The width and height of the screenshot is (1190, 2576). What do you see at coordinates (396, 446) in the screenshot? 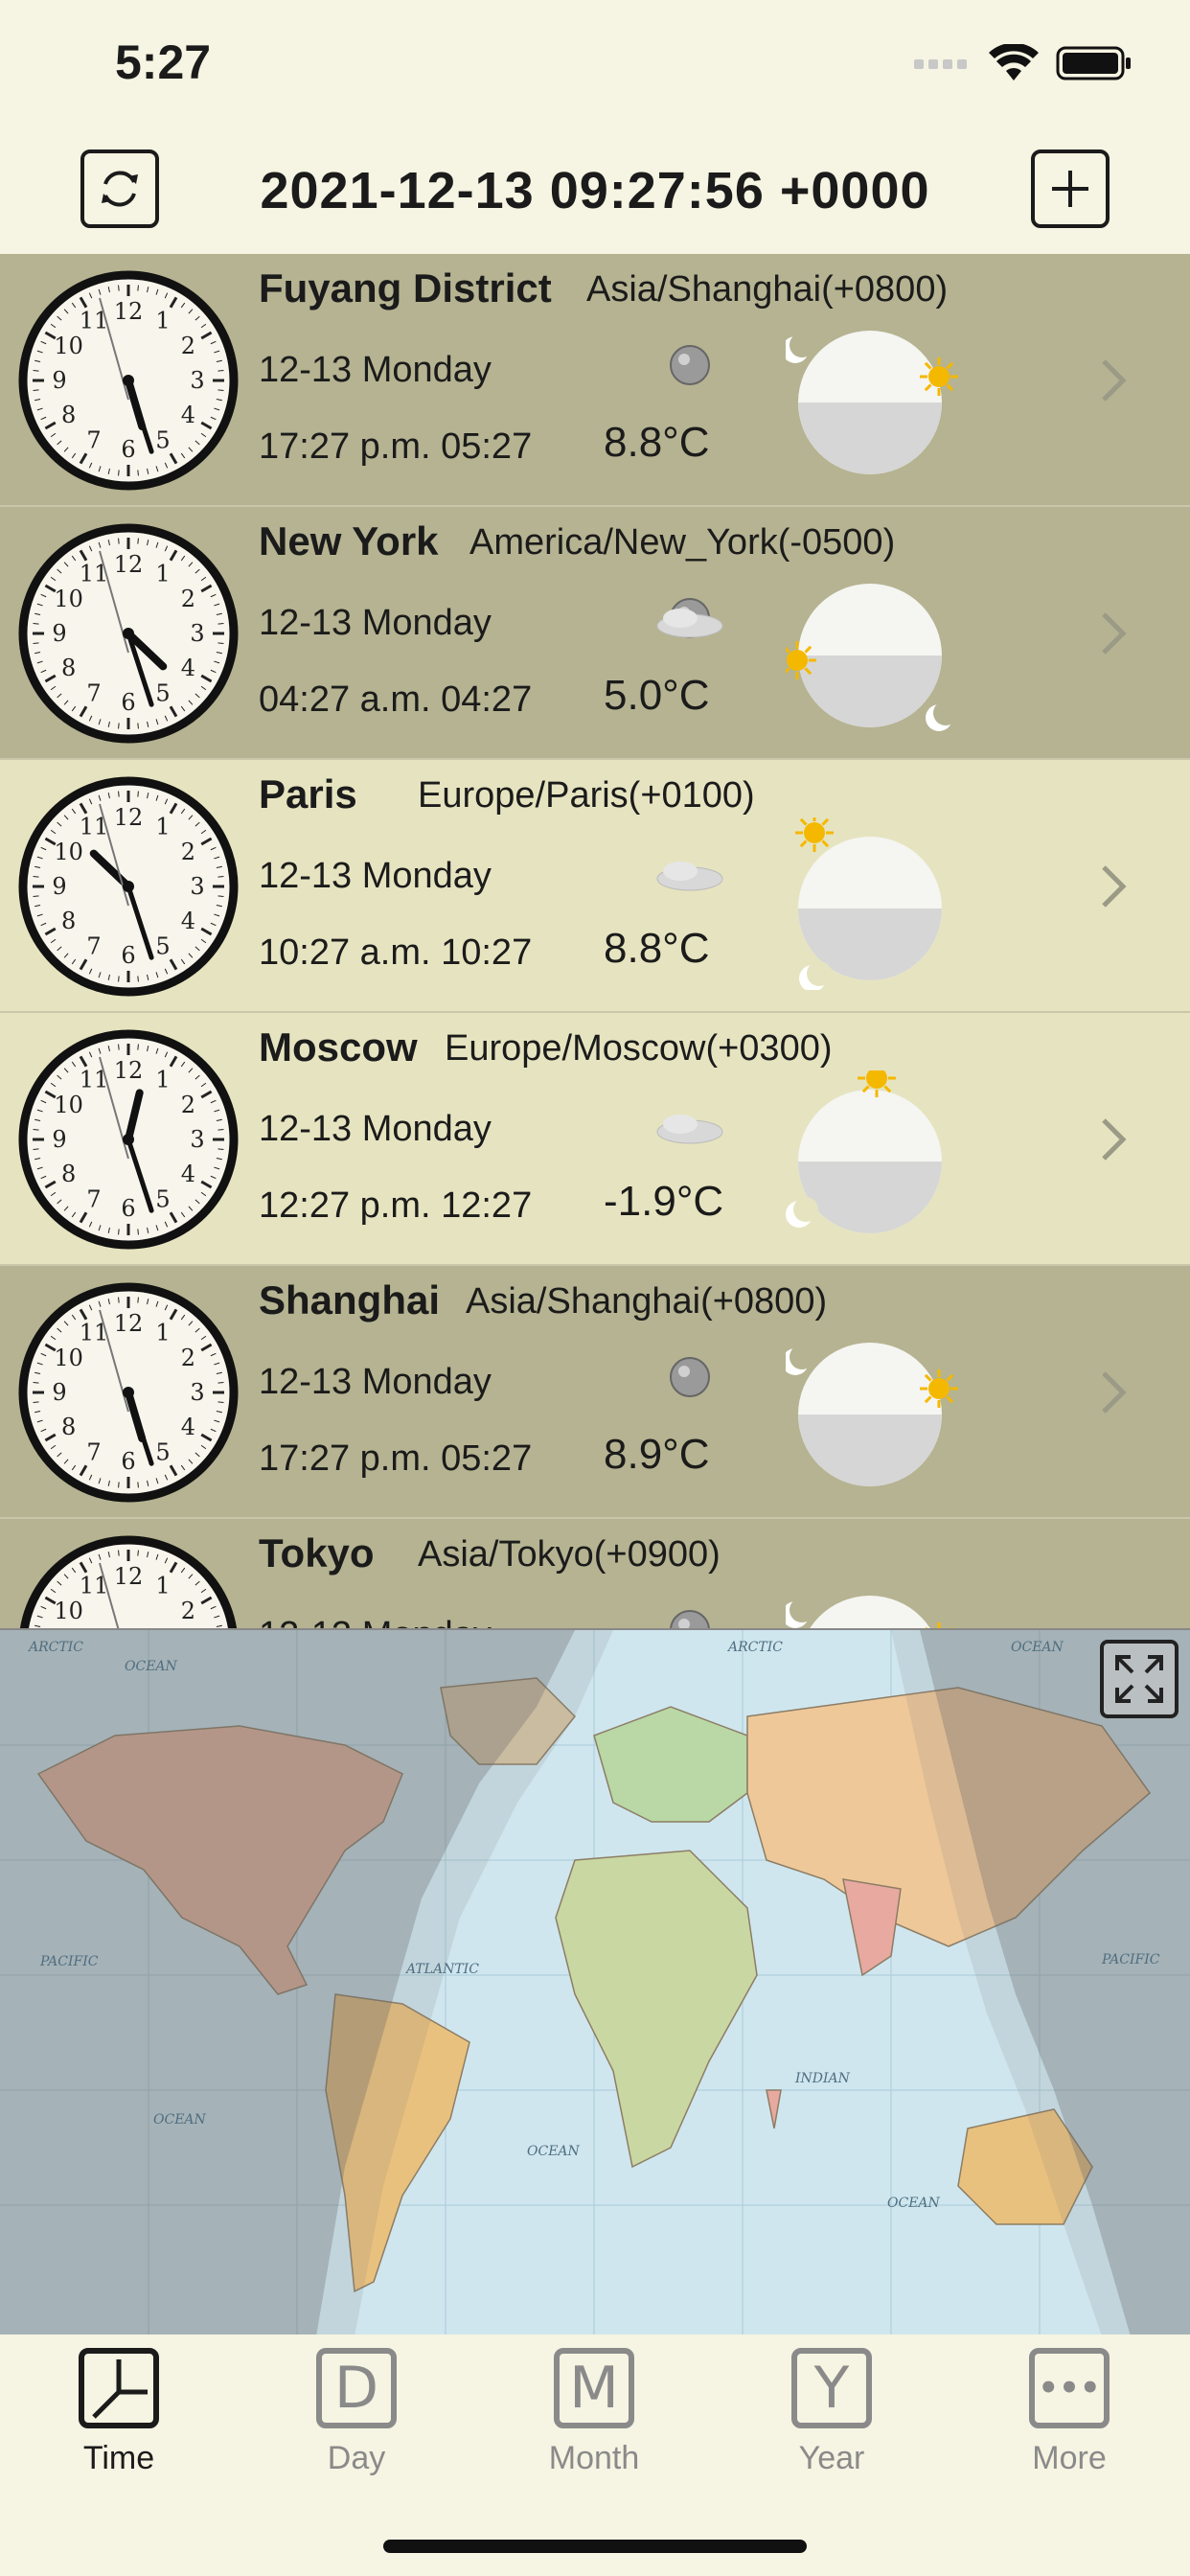
I see `local-time: 17:27 p.m. 05:27` at bounding box center [396, 446].